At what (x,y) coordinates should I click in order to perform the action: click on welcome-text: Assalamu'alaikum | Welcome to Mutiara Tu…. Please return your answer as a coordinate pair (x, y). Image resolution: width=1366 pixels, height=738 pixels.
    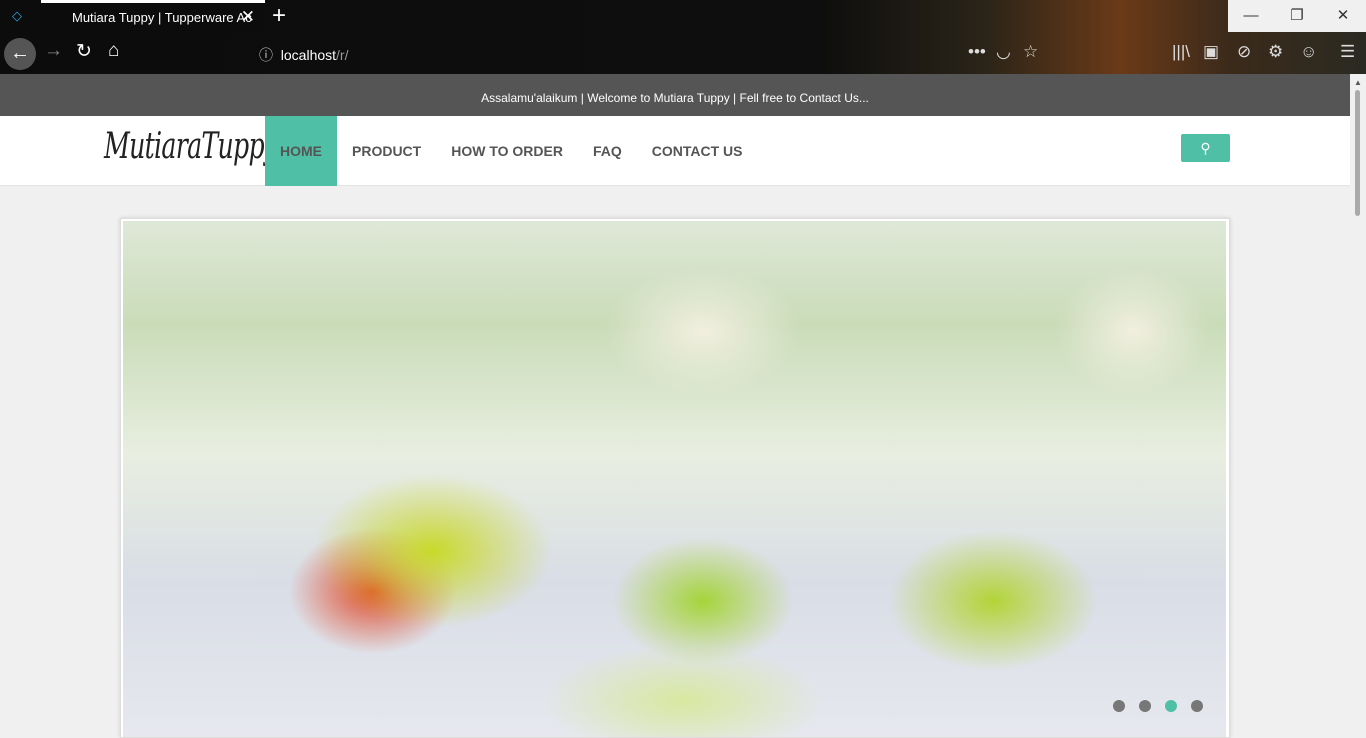
    Looking at the image, I should click on (675, 98).